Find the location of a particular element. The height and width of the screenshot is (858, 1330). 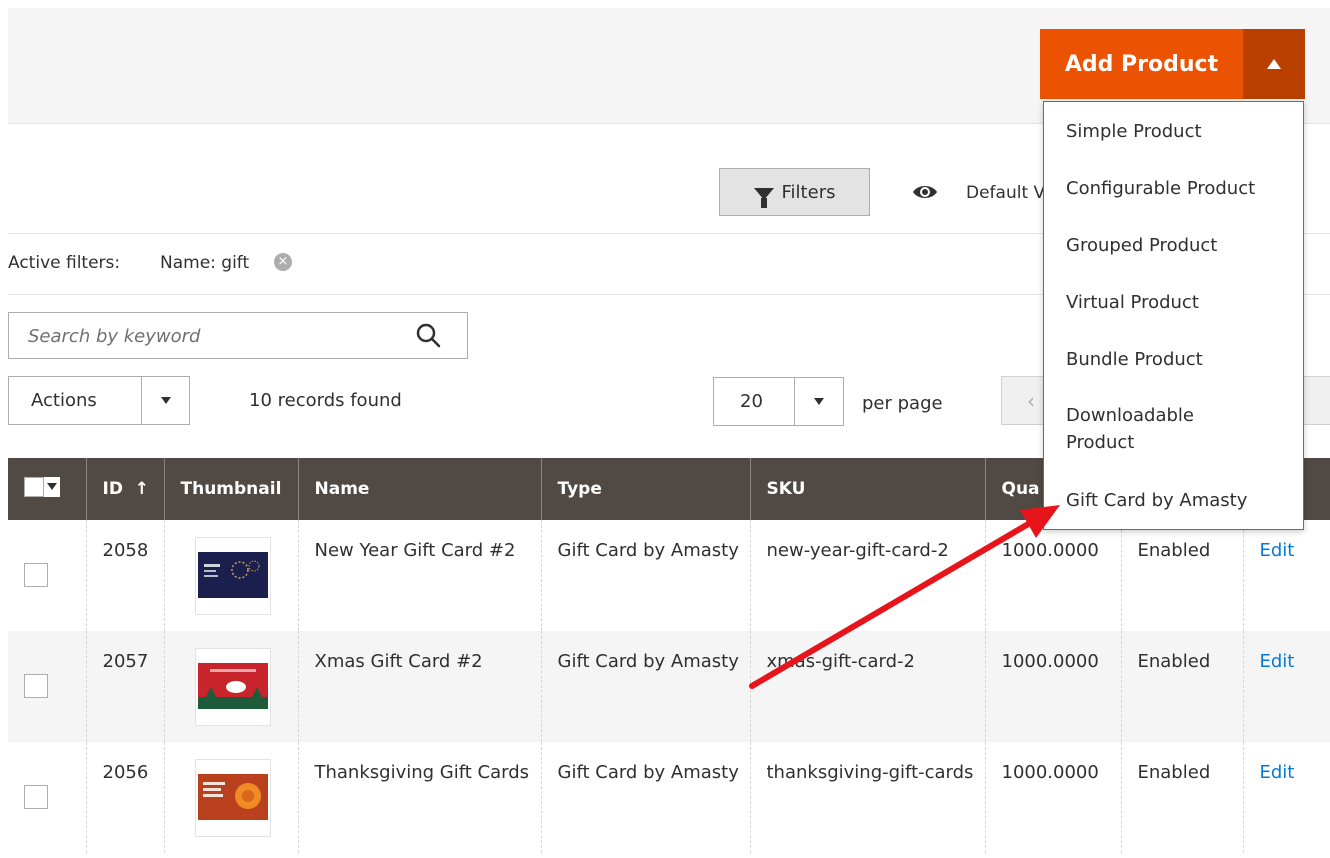

row-name: Xmas Gift Card #2 is located at coordinates (419, 686).